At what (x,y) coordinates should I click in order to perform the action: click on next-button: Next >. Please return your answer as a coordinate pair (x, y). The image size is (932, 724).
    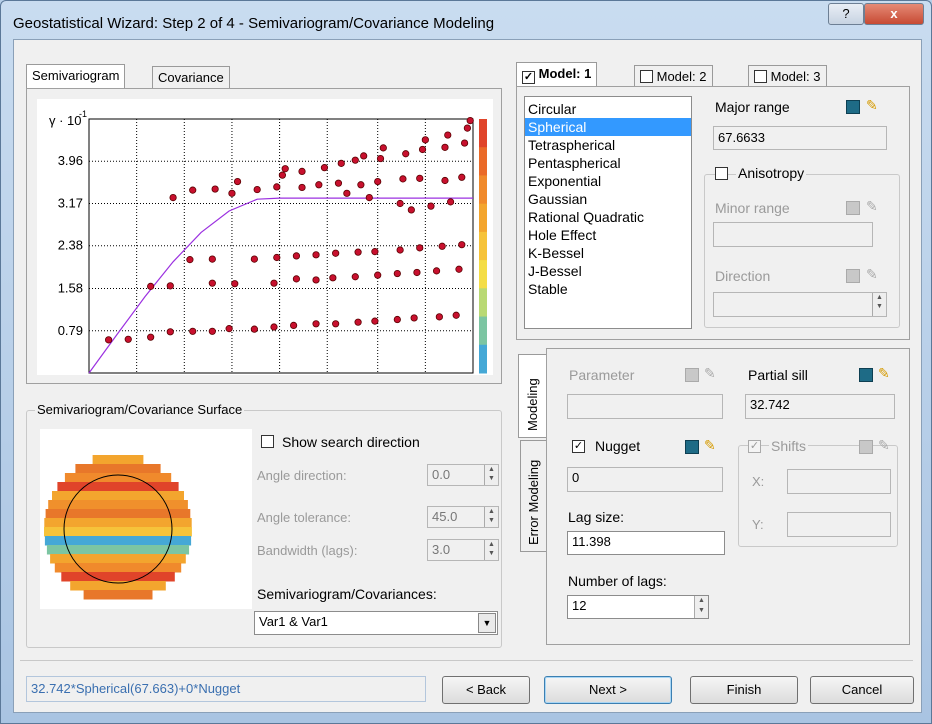
    Looking at the image, I should click on (608, 690).